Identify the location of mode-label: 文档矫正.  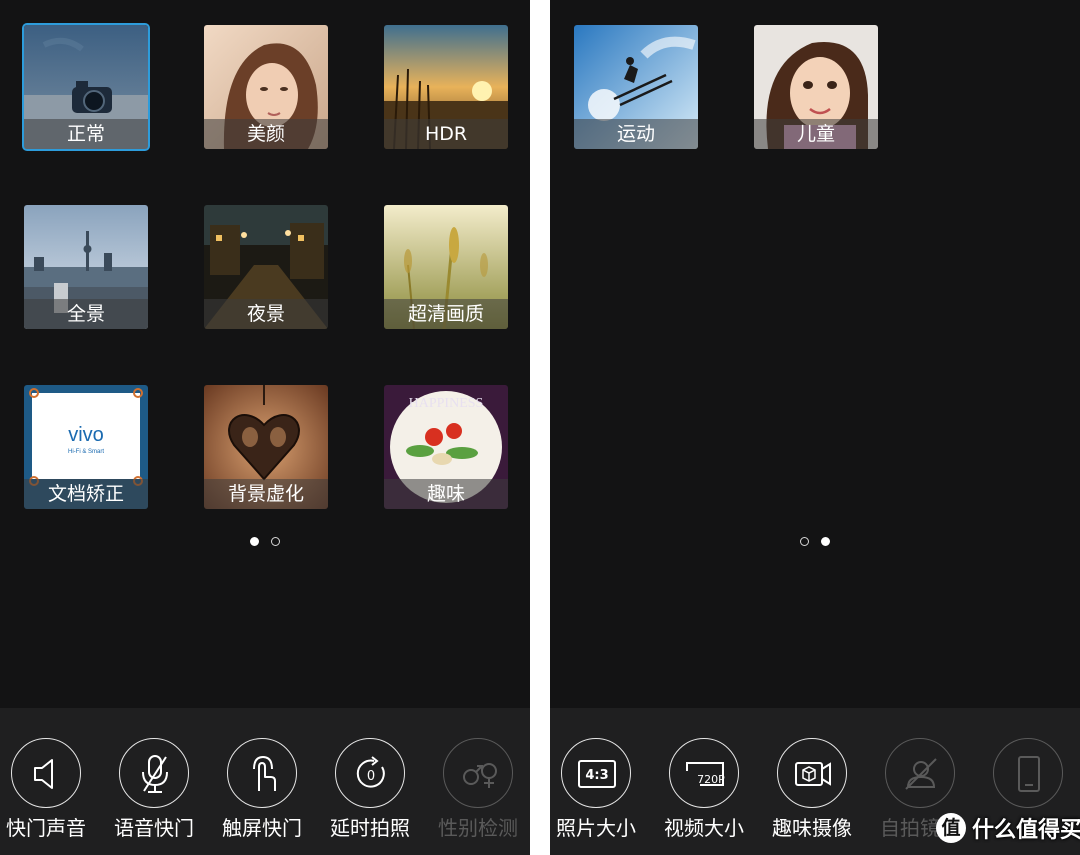
(86, 494).